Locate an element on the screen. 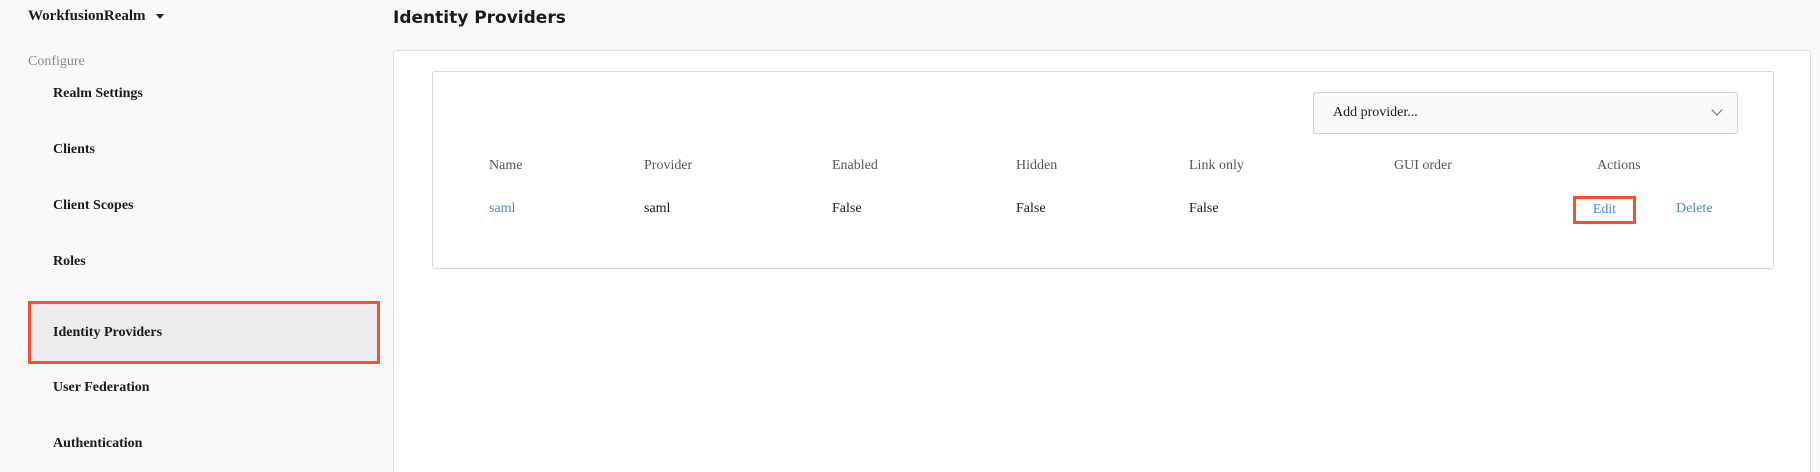 Image resolution: width=1820 pixels, height=472 pixels. sidebar-item-label: Client Scopes is located at coordinates (93, 205).